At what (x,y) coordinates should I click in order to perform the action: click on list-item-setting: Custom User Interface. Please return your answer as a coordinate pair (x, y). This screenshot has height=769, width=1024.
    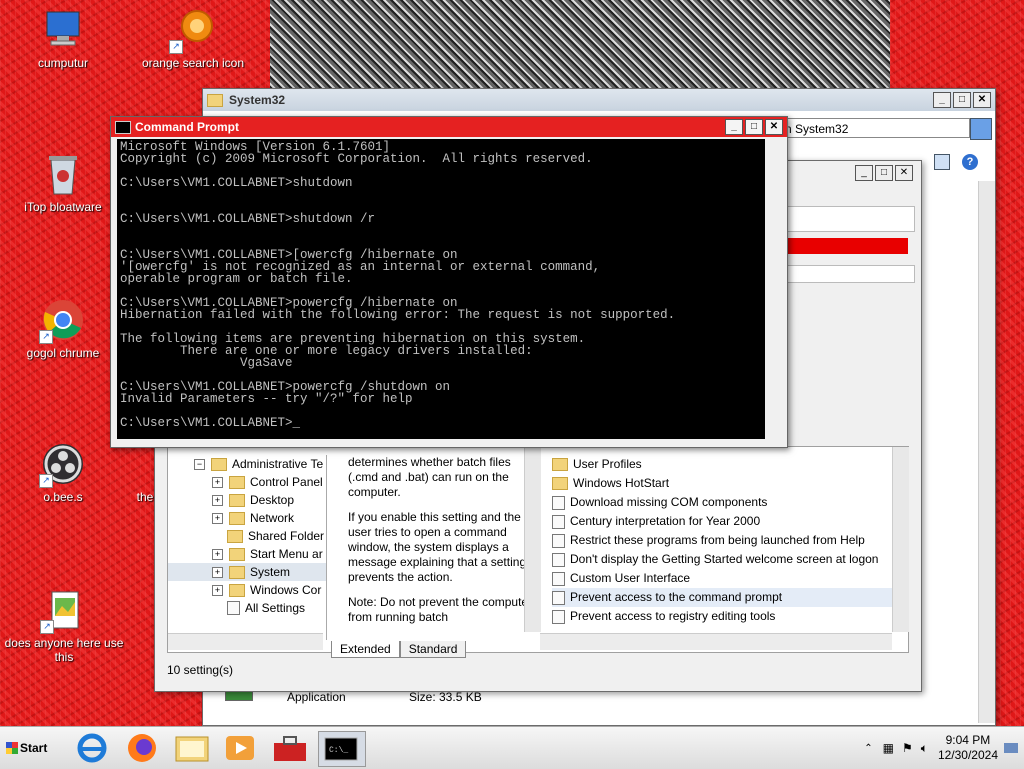
    Looking at the image, I should click on (722, 578).